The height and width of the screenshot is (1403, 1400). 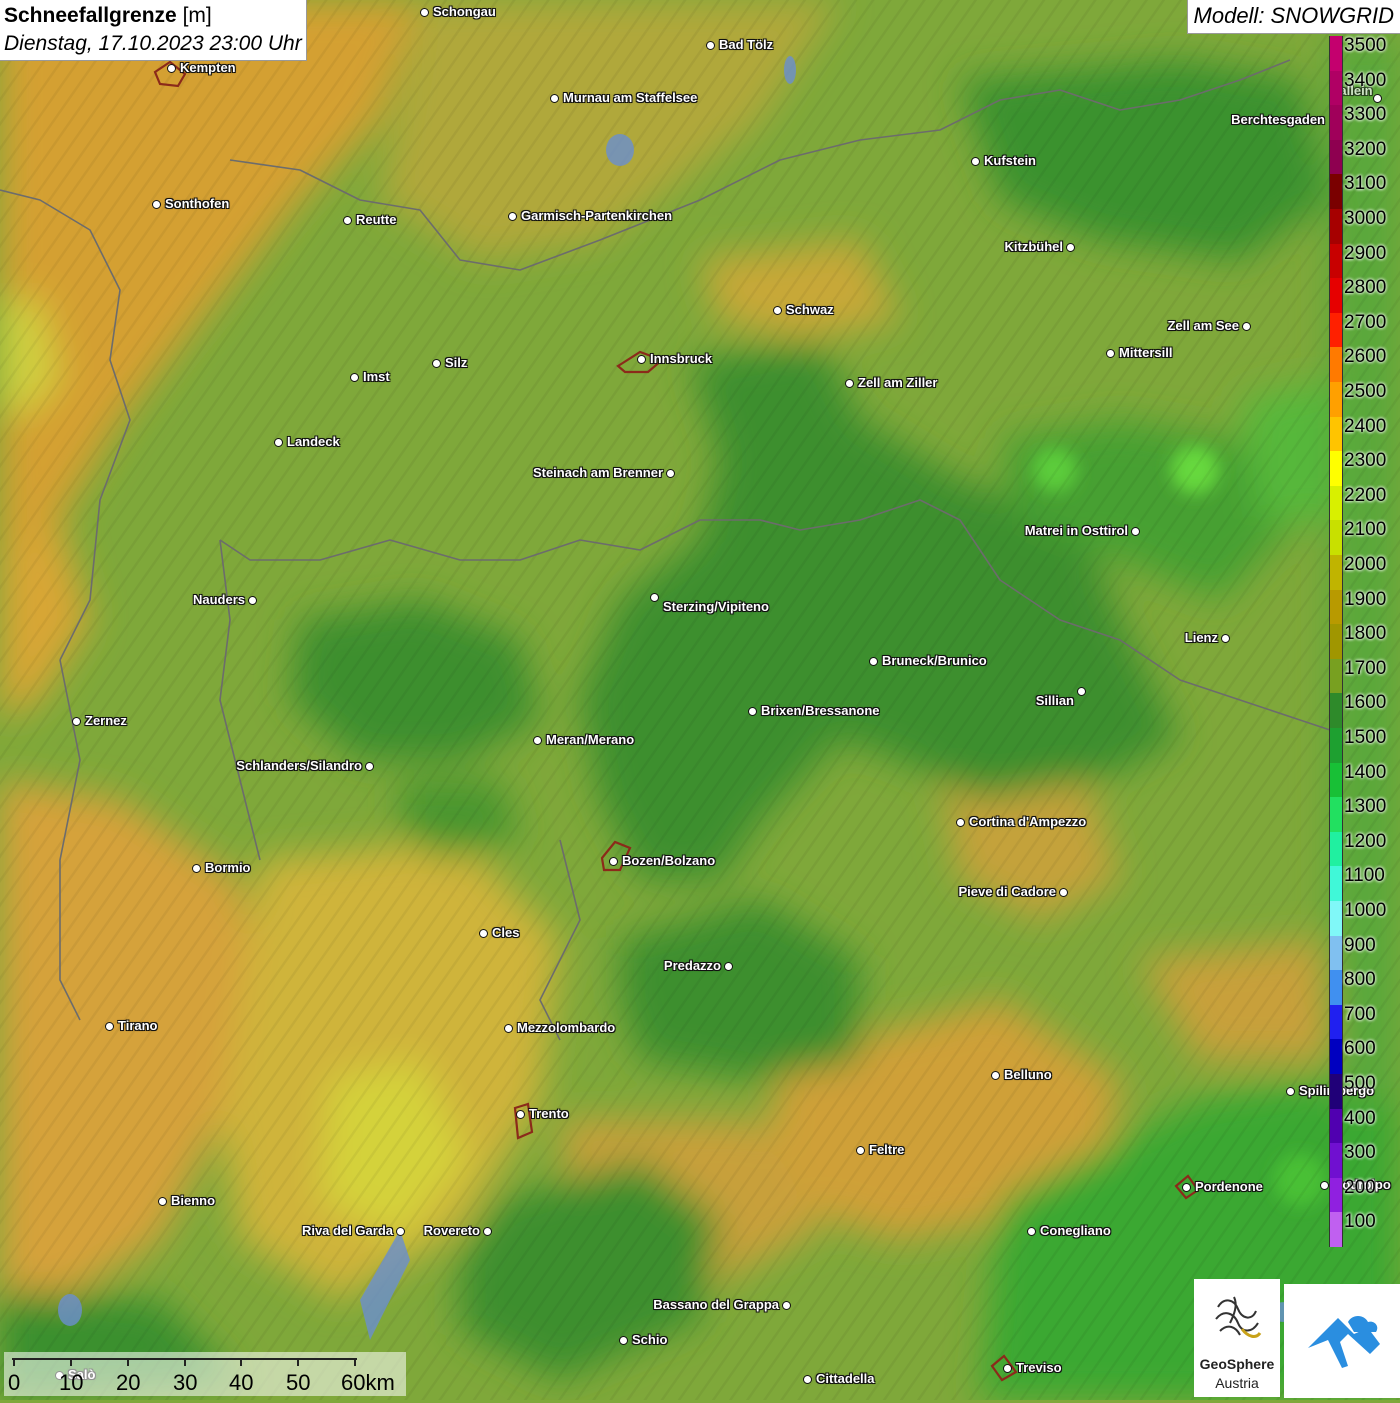 I want to click on partner-logo, so click(x=1342, y=1341).